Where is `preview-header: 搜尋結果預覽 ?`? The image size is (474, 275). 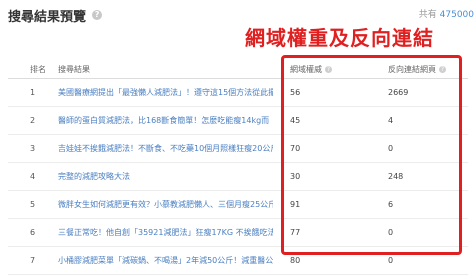 preview-header: 搜尋結果預覽 ? is located at coordinates (55, 15).